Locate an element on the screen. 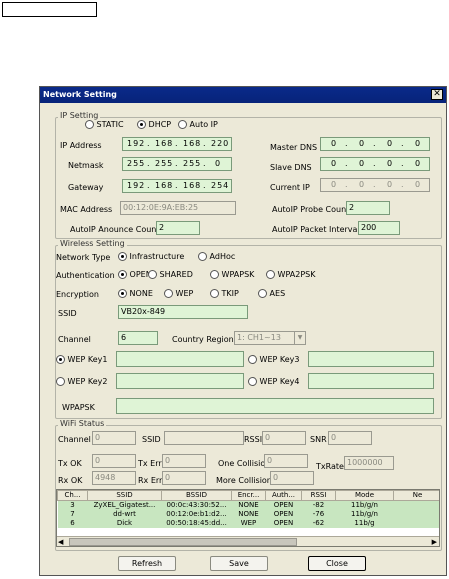 This screenshot has height=579, width=449. adhoc-radio is located at coordinates (202, 256).